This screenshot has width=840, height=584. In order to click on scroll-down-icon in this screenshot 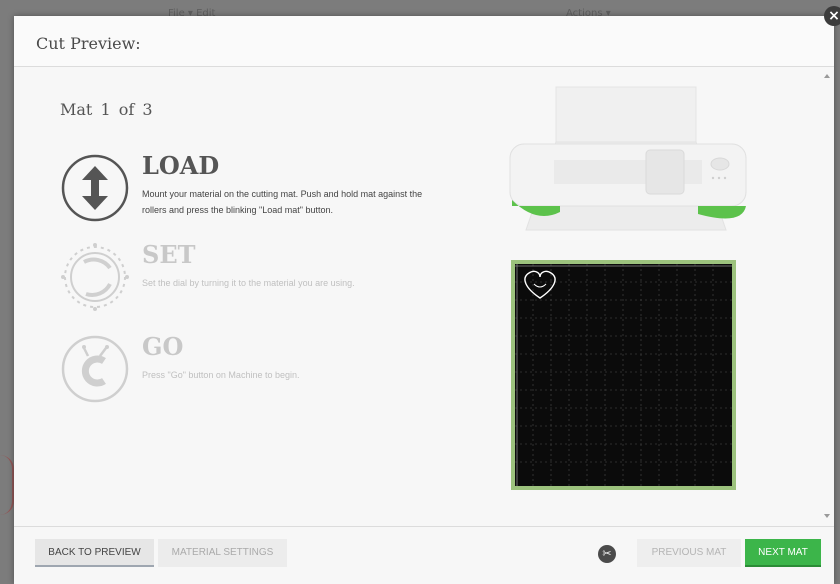, I will do `click(827, 516)`.